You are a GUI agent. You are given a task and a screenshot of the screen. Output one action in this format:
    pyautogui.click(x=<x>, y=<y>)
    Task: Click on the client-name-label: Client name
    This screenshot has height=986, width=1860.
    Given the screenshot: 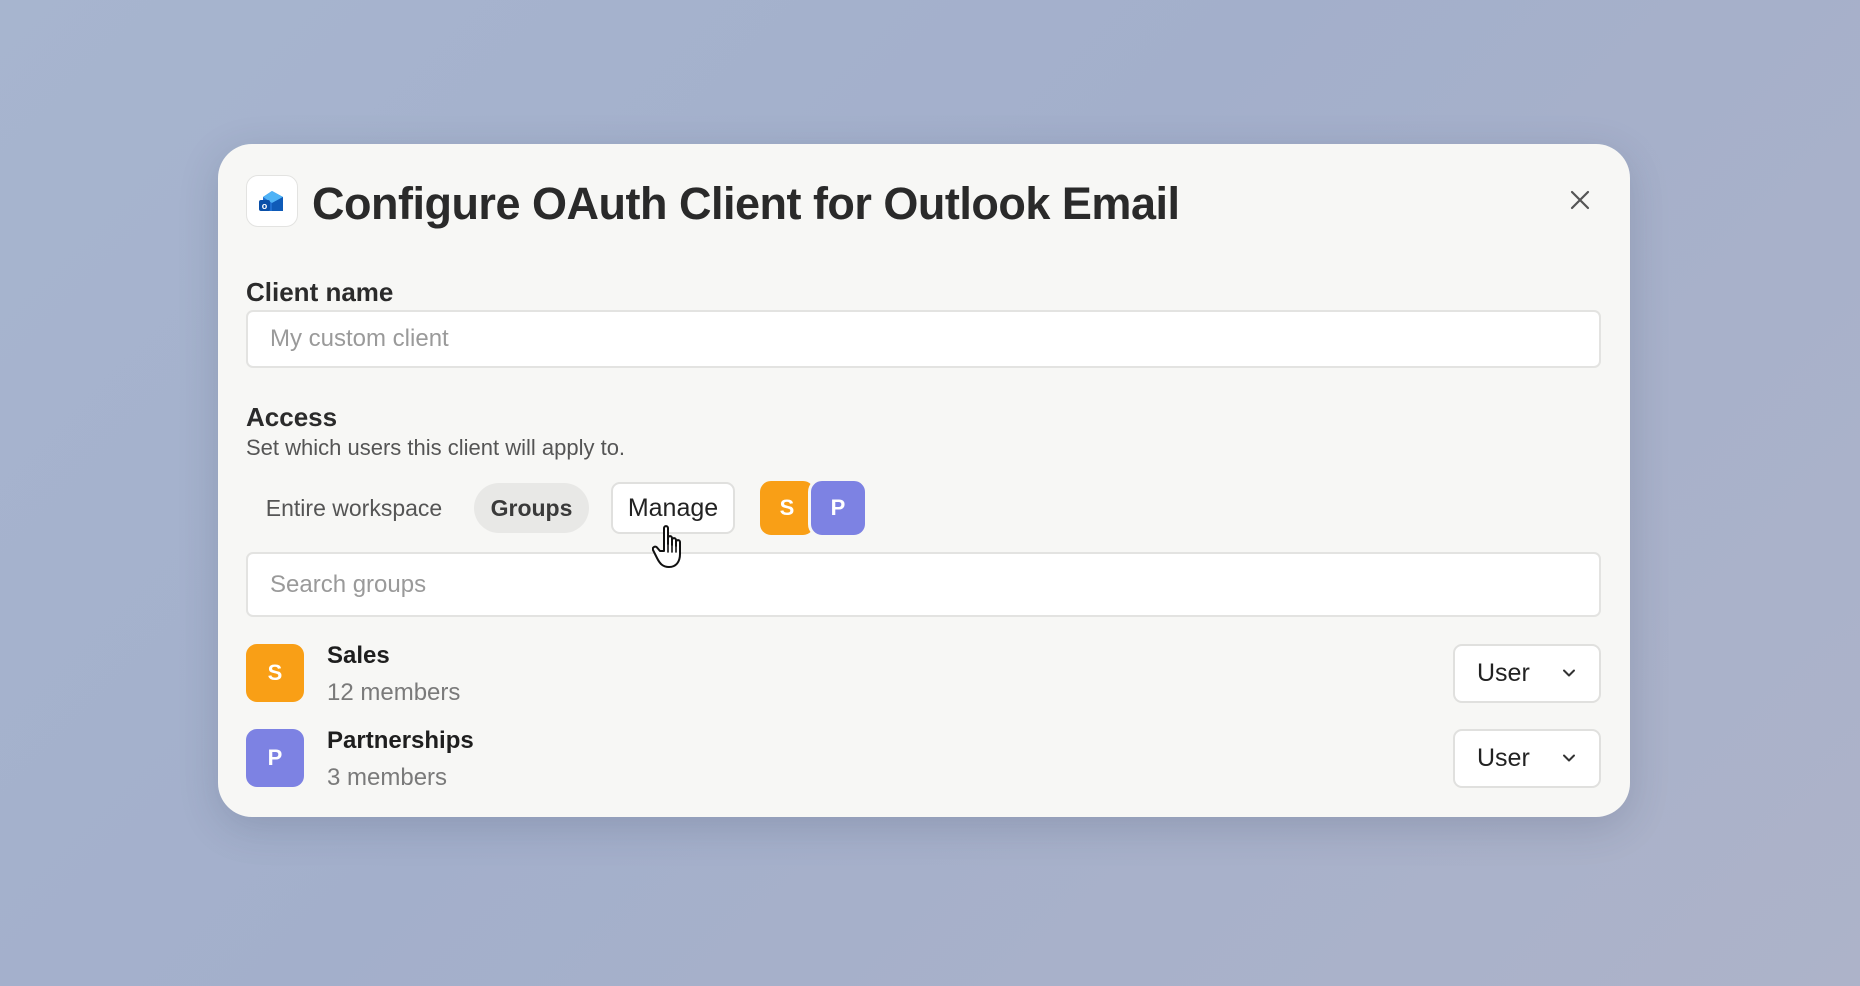 What is the action you would take?
    pyautogui.click(x=320, y=292)
    